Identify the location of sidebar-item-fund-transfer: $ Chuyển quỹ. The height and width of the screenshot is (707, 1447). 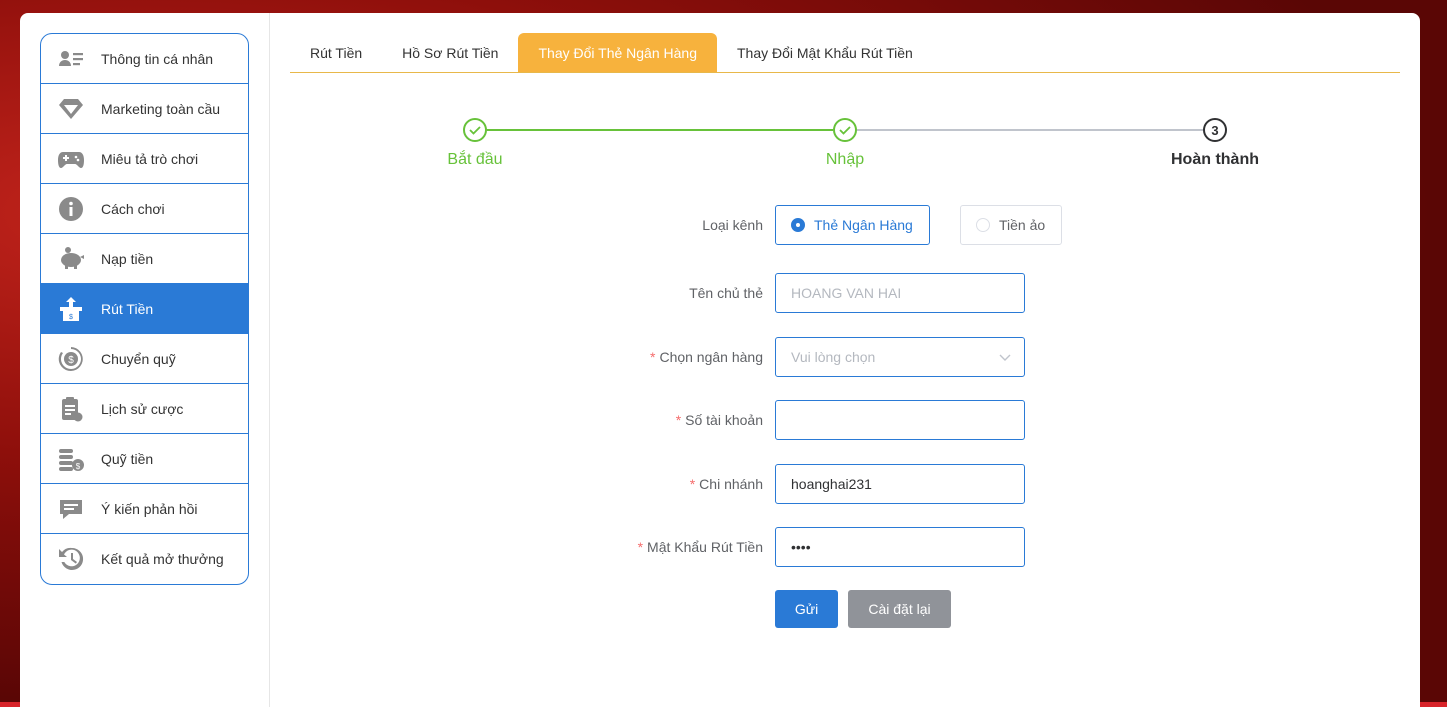
(144, 359).